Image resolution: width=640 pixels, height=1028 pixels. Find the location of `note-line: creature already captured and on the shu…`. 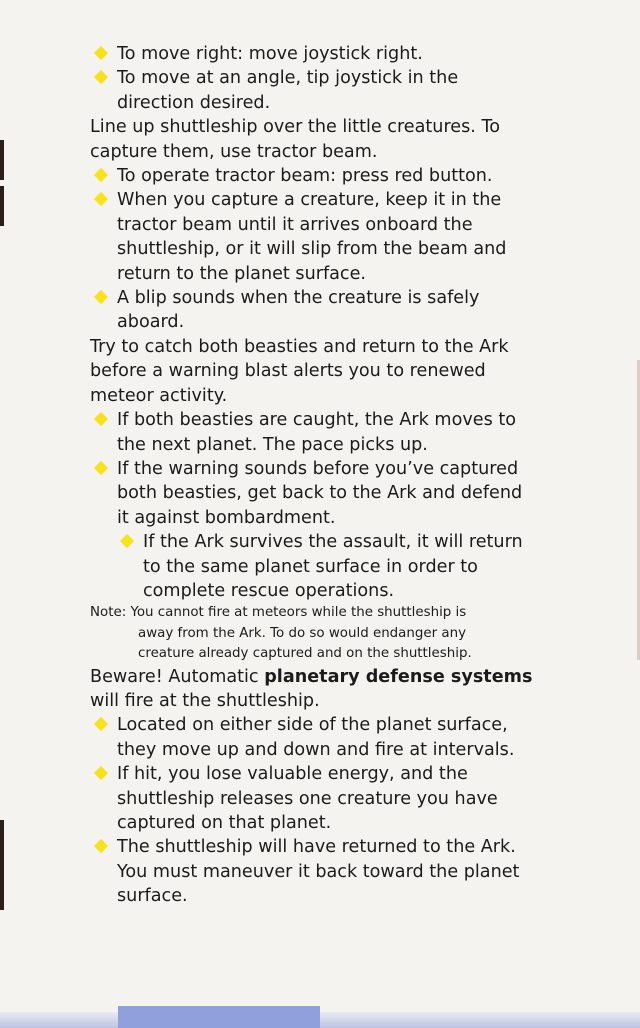

note-line: creature already captured and on the shu… is located at coordinates (305, 654).